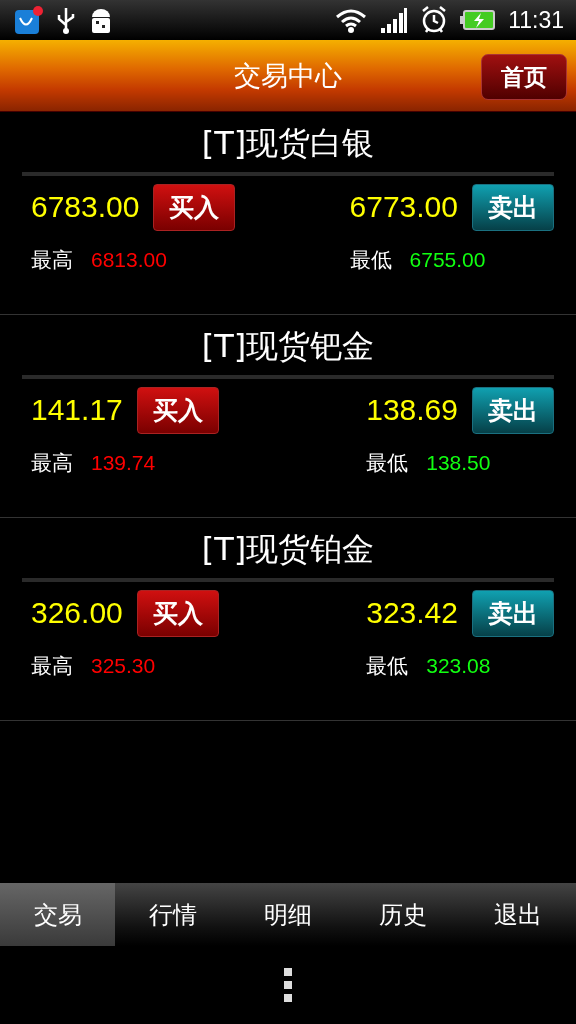 The height and width of the screenshot is (1024, 576). Describe the element at coordinates (412, 410) in the screenshot. I see `sell-price: 138.69` at that location.